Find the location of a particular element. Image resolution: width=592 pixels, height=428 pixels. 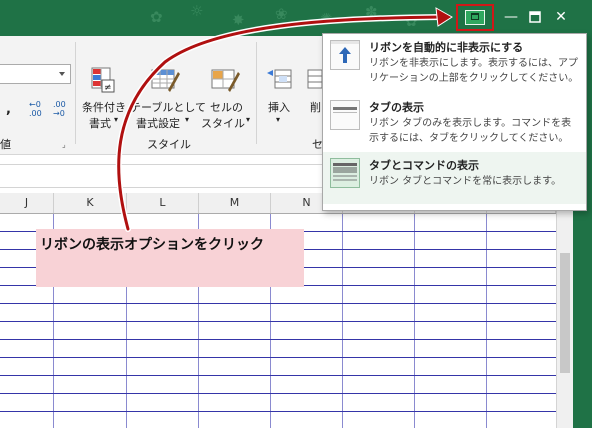

minimize-icon: — is located at coordinates (511, 17).